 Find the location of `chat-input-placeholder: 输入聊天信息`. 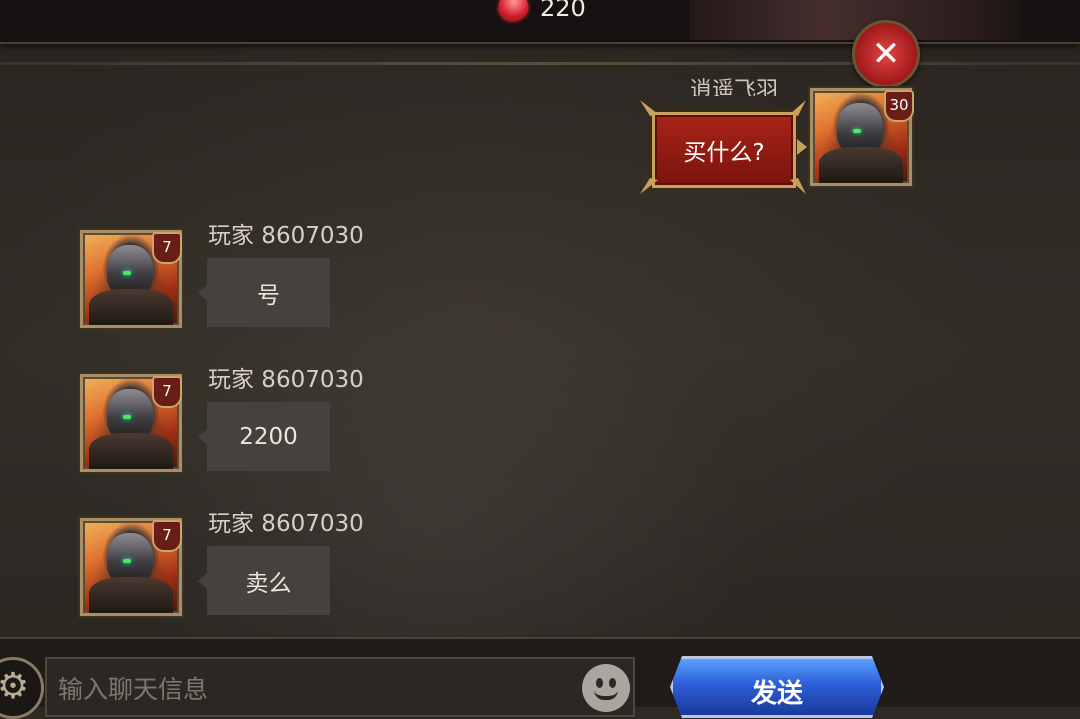

chat-input-placeholder: 输入聊天信息 is located at coordinates (133, 689).